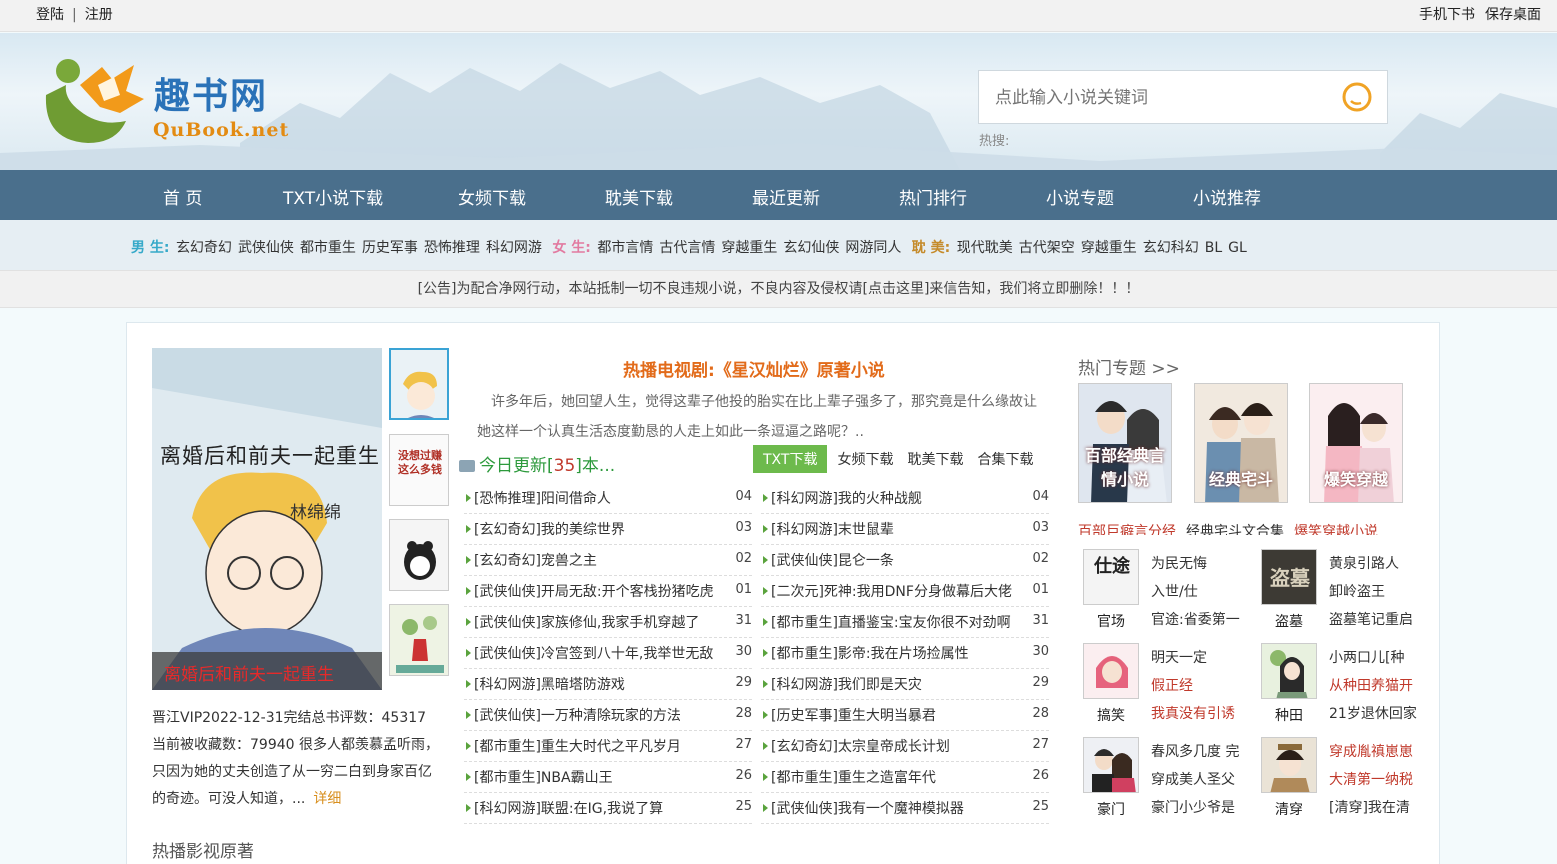 The height and width of the screenshot is (864, 1557). What do you see at coordinates (1213, 248) in the screenshot?
I see `cat-danmei-5: BL` at bounding box center [1213, 248].